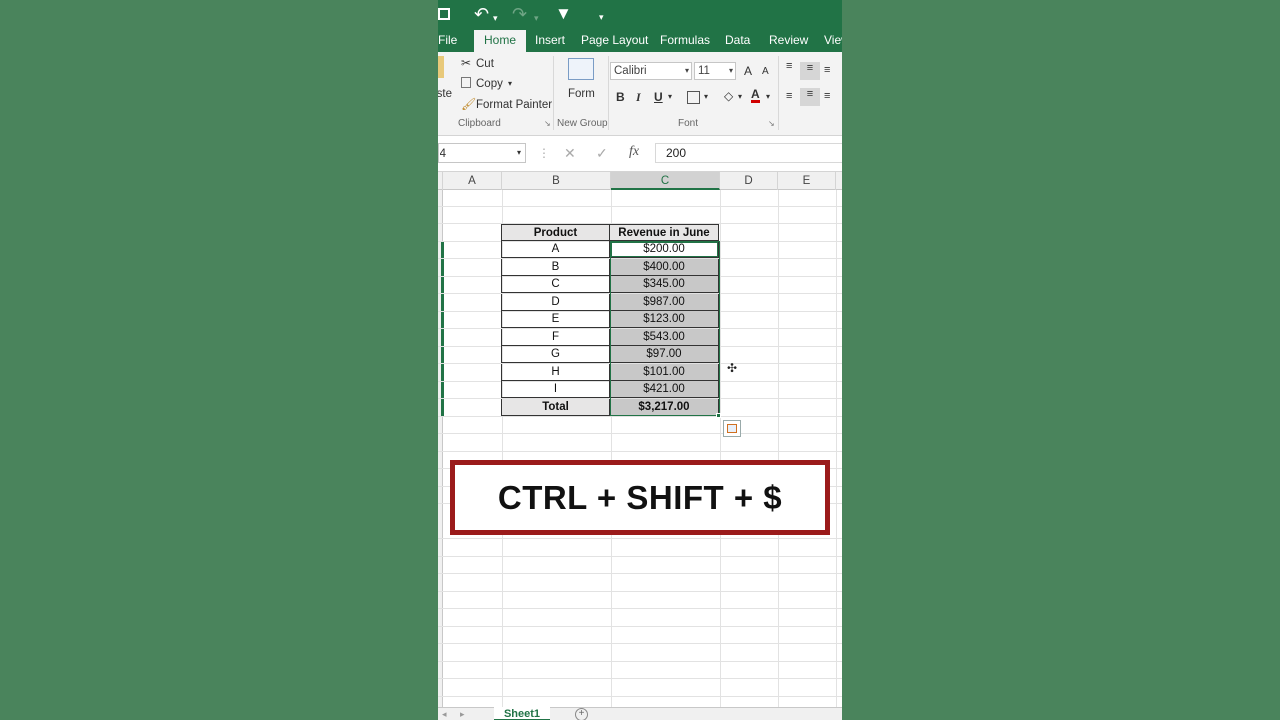 This screenshot has width=1280, height=720. I want to click on save-icon, so click(444, 14).